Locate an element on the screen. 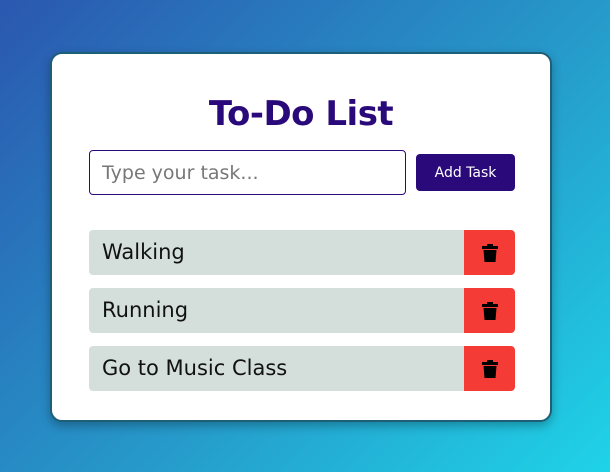 Image resolution: width=610 pixels, height=472 pixels. task-item: Running is located at coordinates (302, 310).